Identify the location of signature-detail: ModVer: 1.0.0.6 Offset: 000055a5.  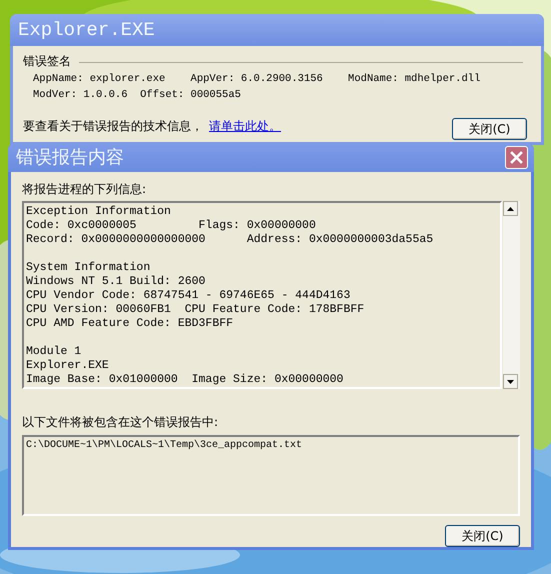
(137, 95).